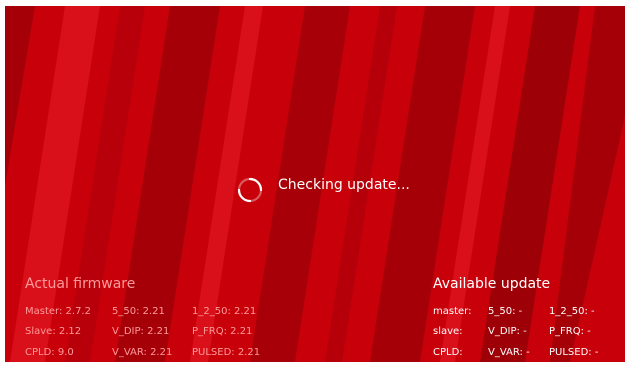 The image size is (630, 367). What do you see at coordinates (141, 331) in the screenshot?
I see `actual-v-dip-version: V_DIP: 2.21` at bounding box center [141, 331].